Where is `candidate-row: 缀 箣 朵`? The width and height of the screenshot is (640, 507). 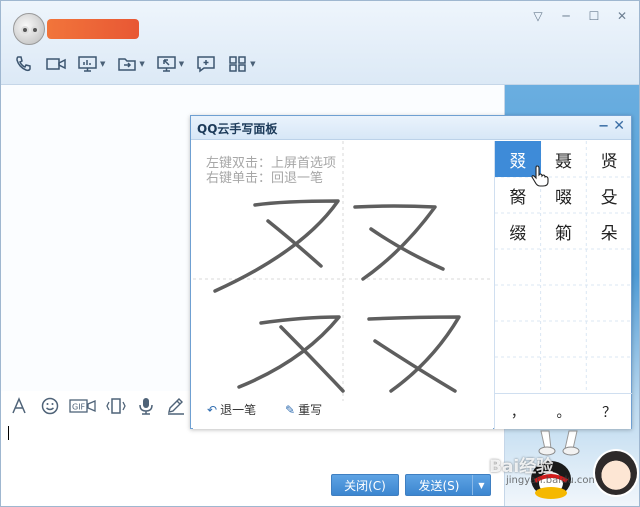 candidate-row: 缀 箣 朵 is located at coordinates (563, 231).